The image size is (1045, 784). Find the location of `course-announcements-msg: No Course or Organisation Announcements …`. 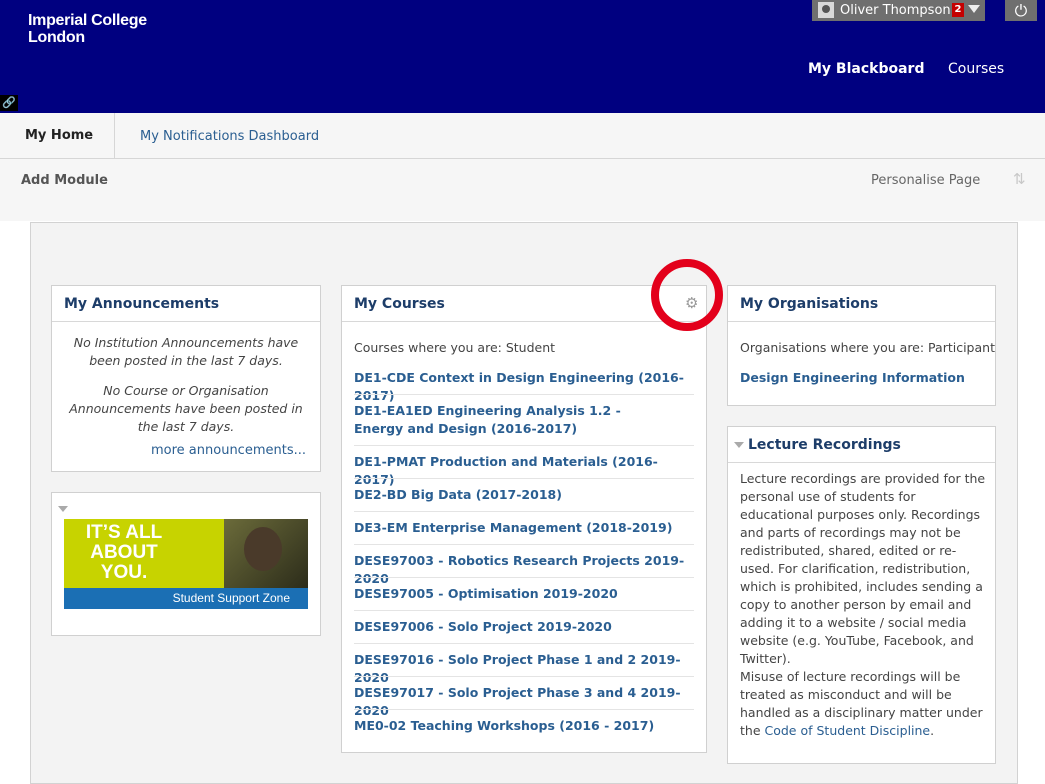

course-announcements-msg: No Course or Organisation Announcements … is located at coordinates (186, 408).